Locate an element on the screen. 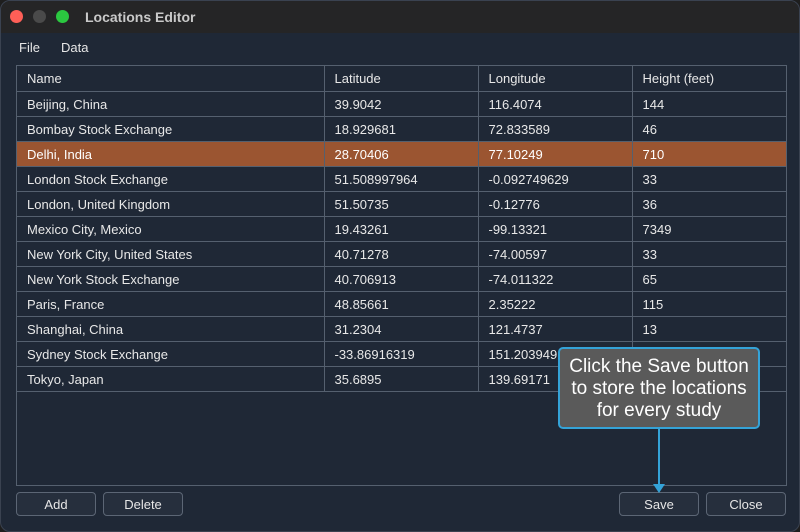  cell-latitude: 40.706913 is located at coordinates (401, 279).